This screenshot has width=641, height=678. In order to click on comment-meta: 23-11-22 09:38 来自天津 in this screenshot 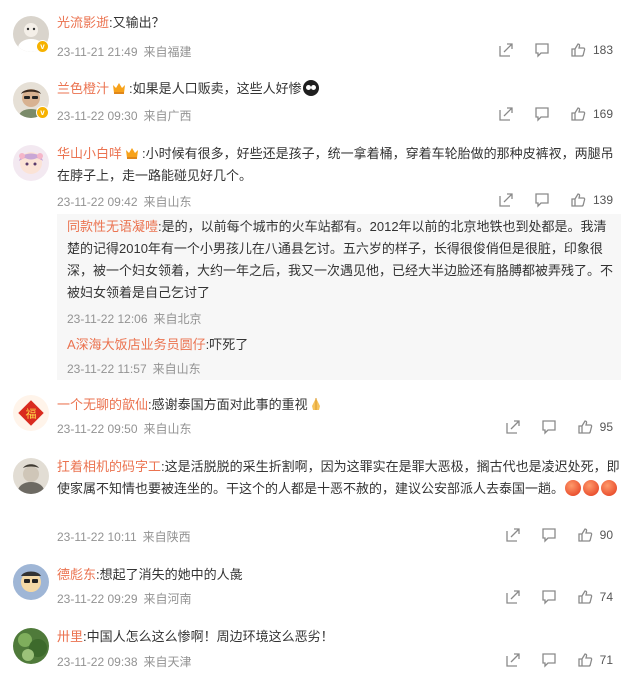, I will do `click(124, 661)`.